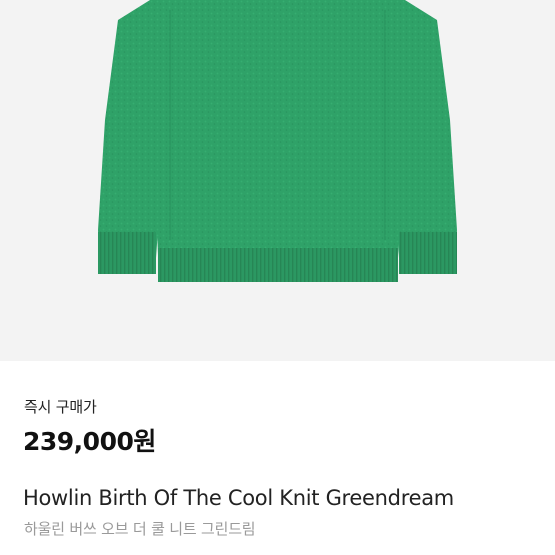 The width and height of the screenshot is (555, 555). Describe the element at coordinates (278, 265) in the screenshot. I see `hem-rib` at that location.